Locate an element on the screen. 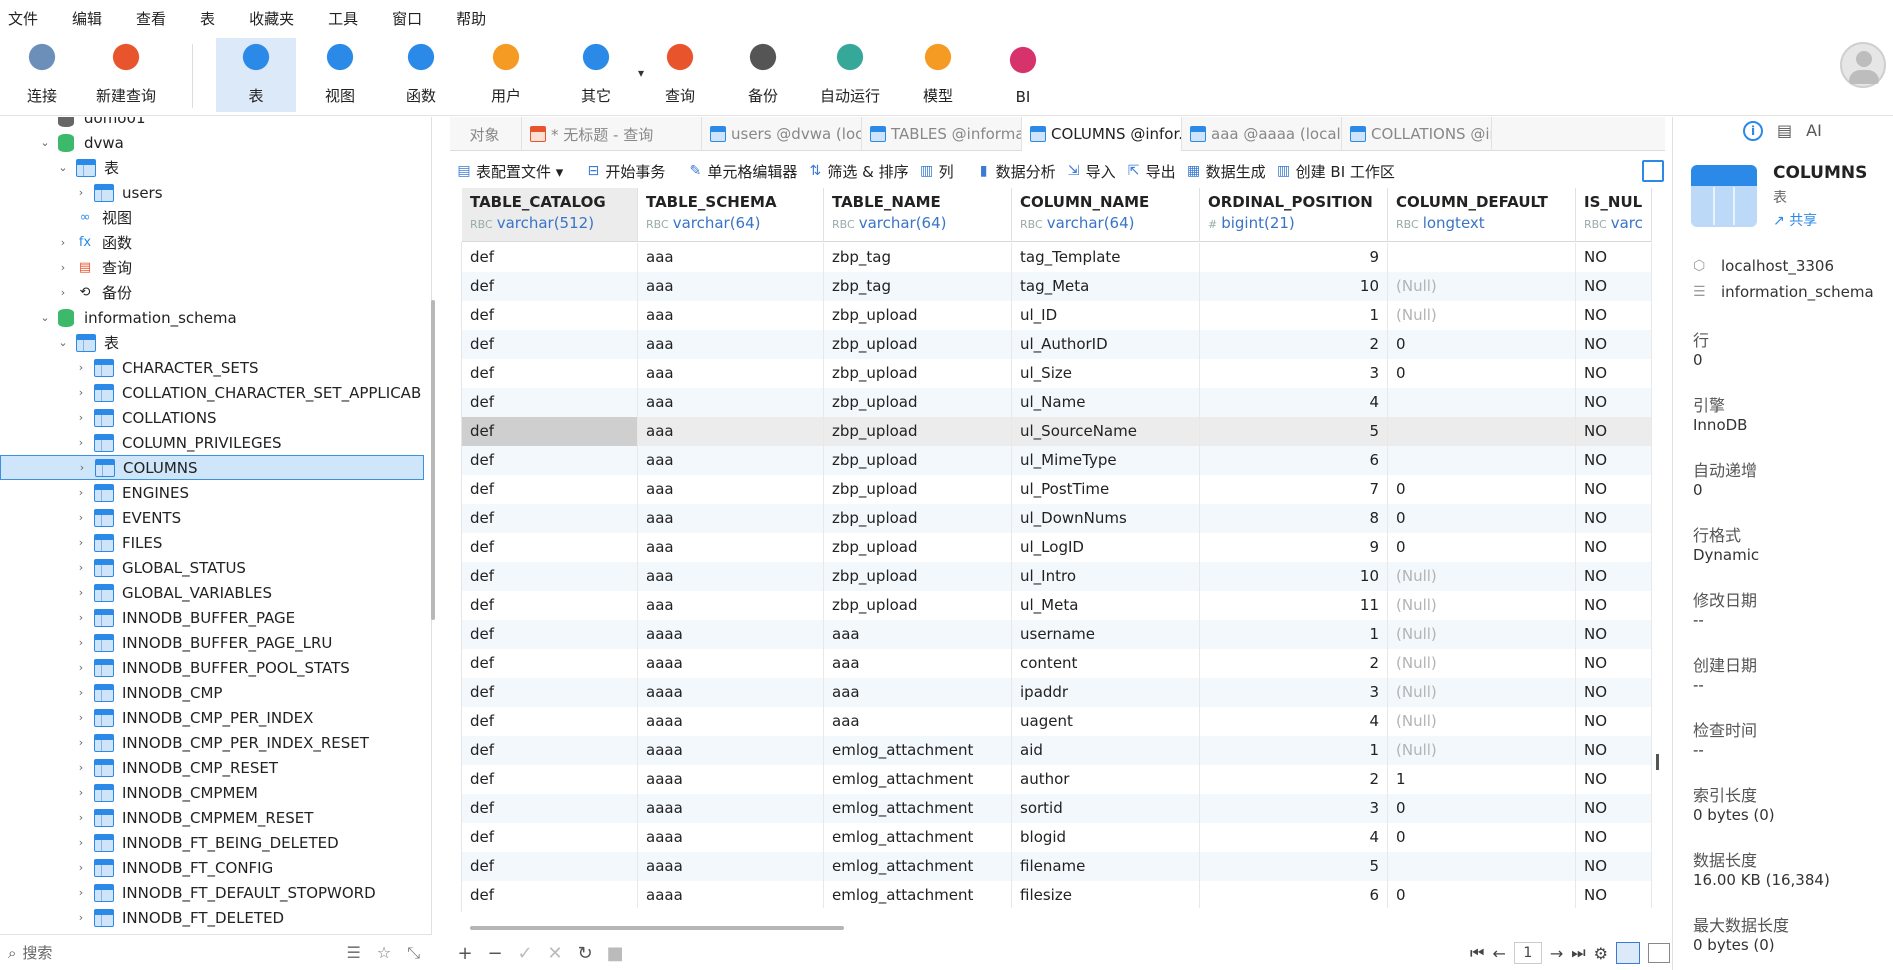  tree-item: › INNODB_BUFFER_PAGE_LRU is located at coordinates (212, 642).